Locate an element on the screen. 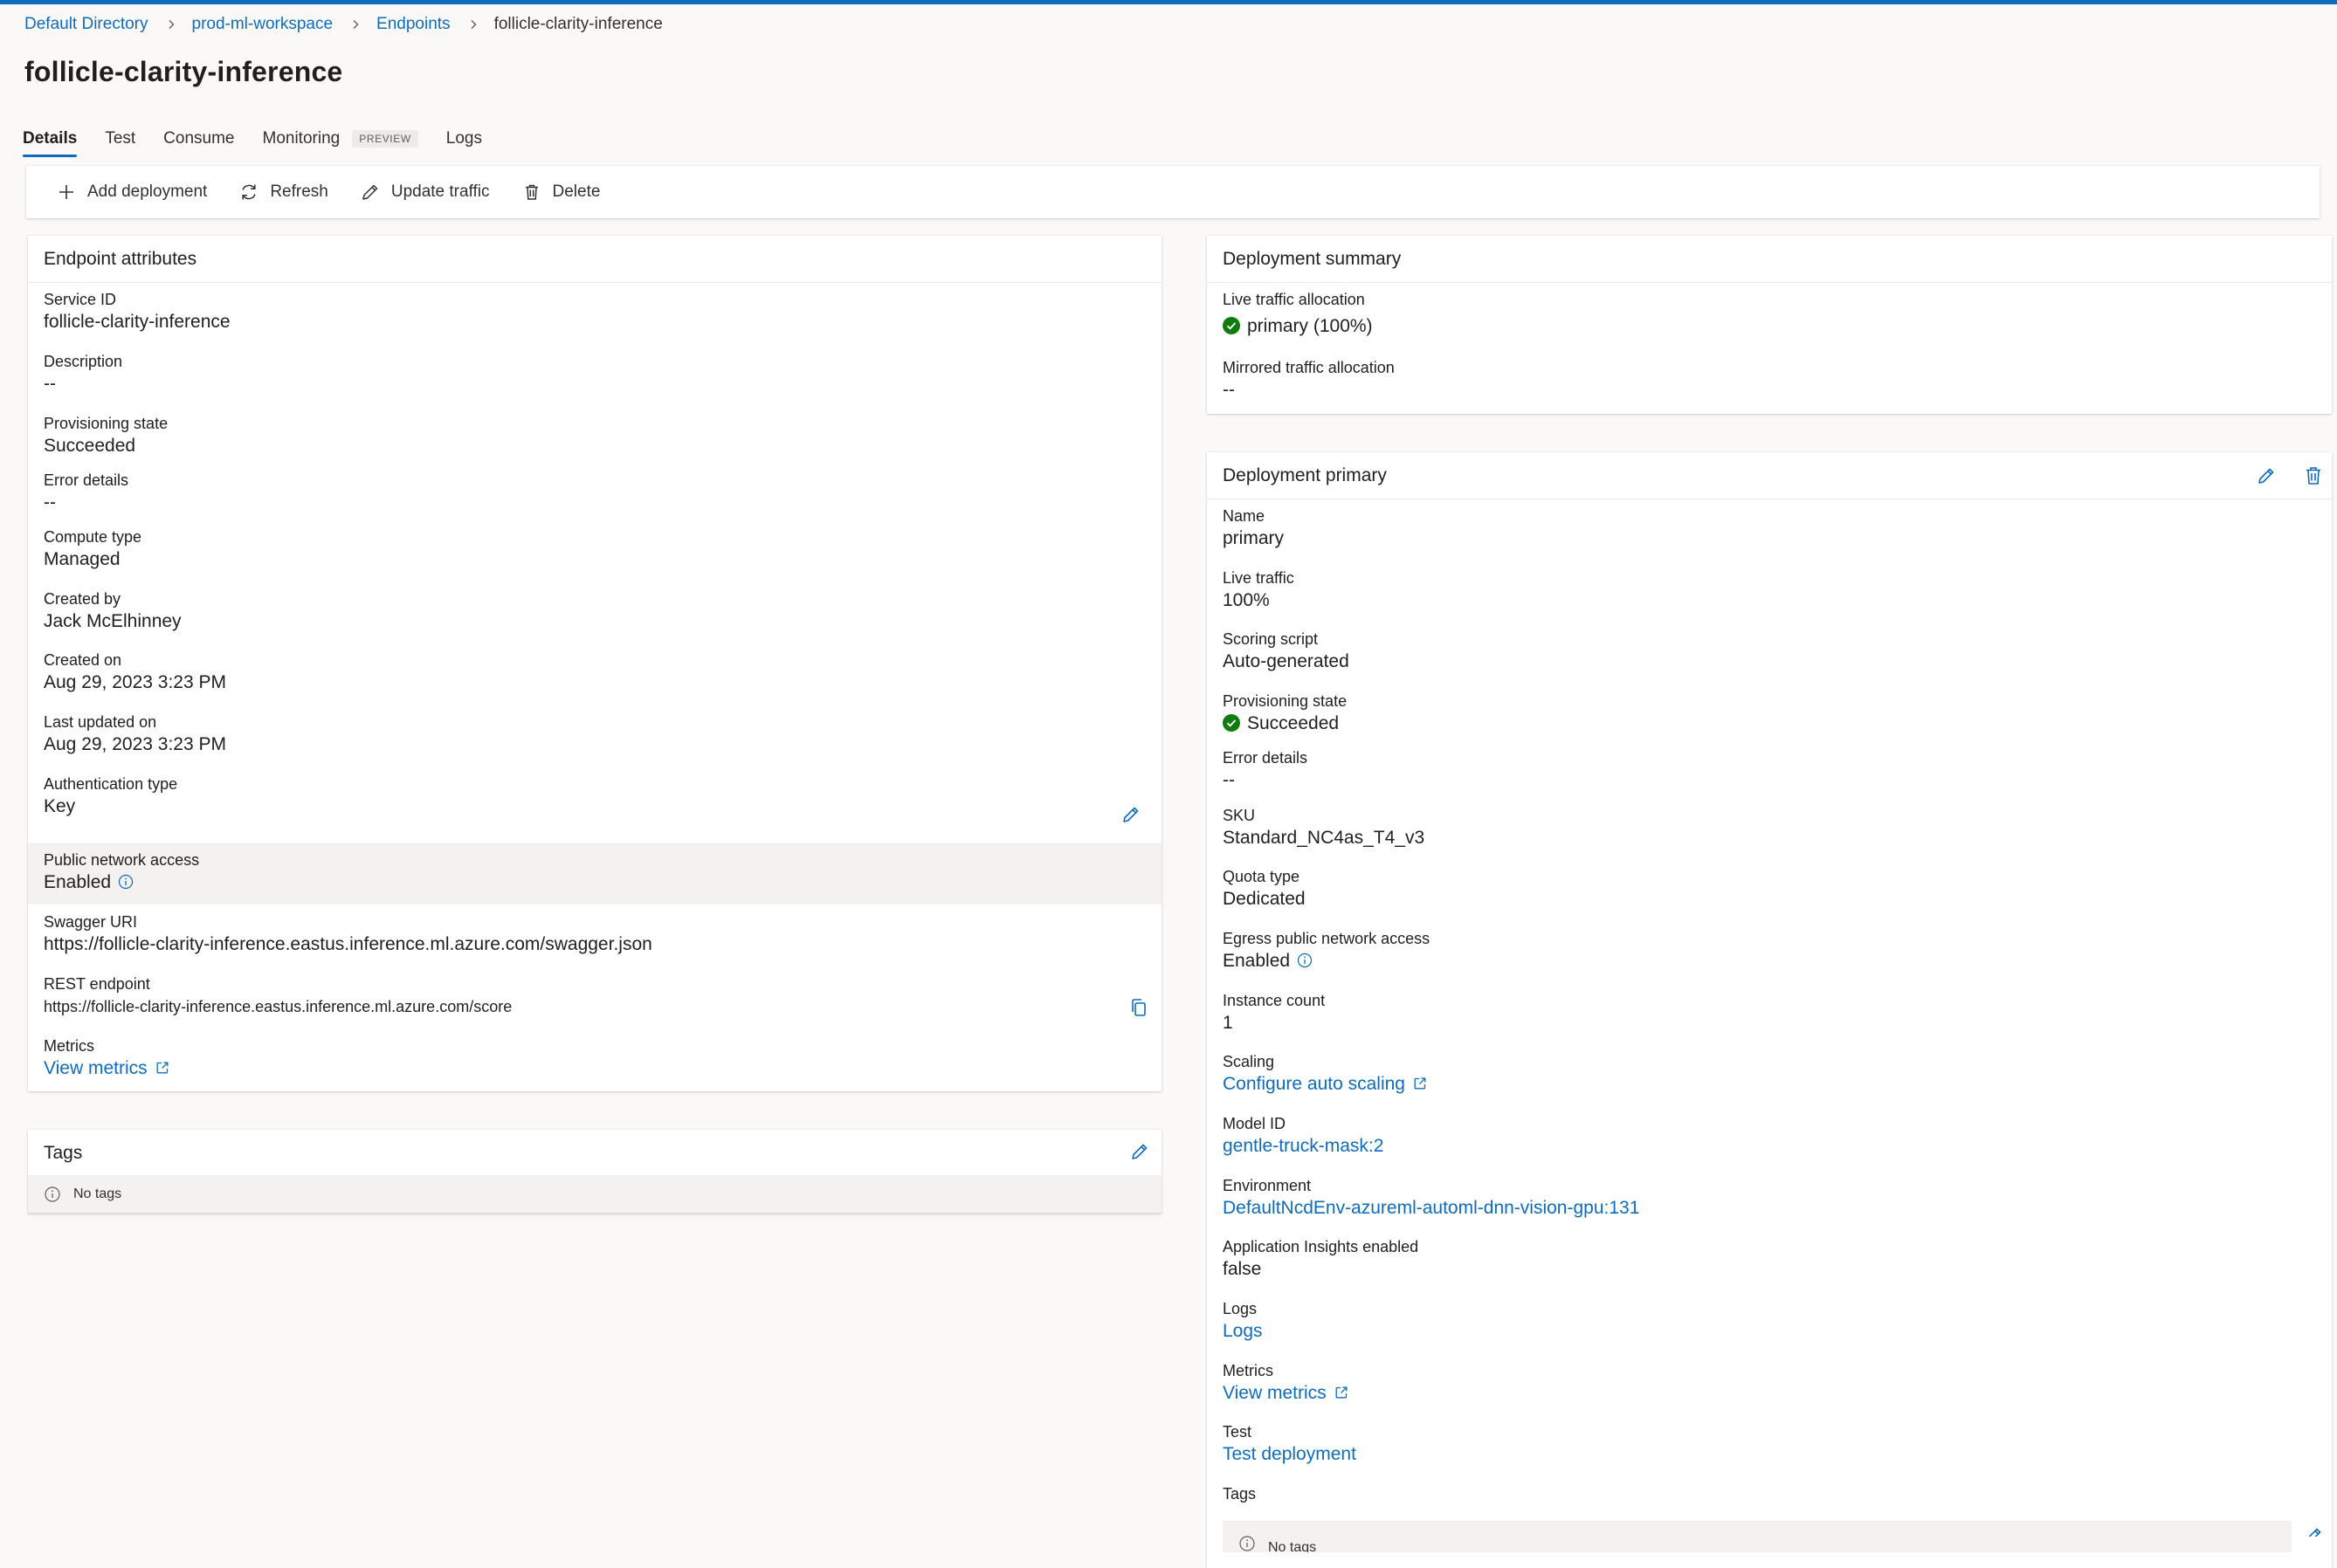 This screenshot has height=1568, width=2337. field-label: Swagger URI is located at coordinates (91, 922).